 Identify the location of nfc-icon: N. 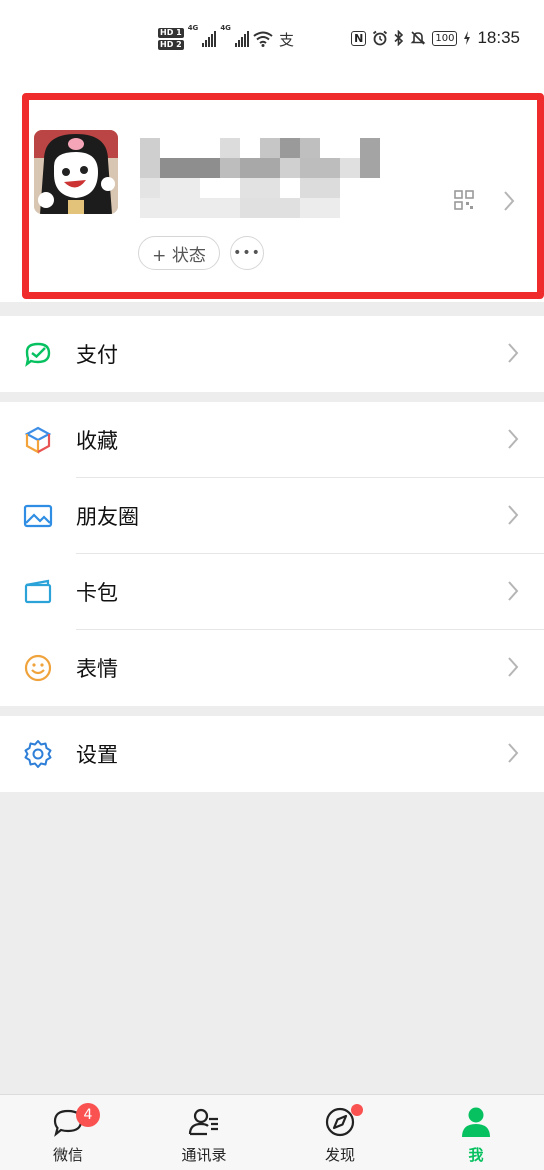
(359, 38).